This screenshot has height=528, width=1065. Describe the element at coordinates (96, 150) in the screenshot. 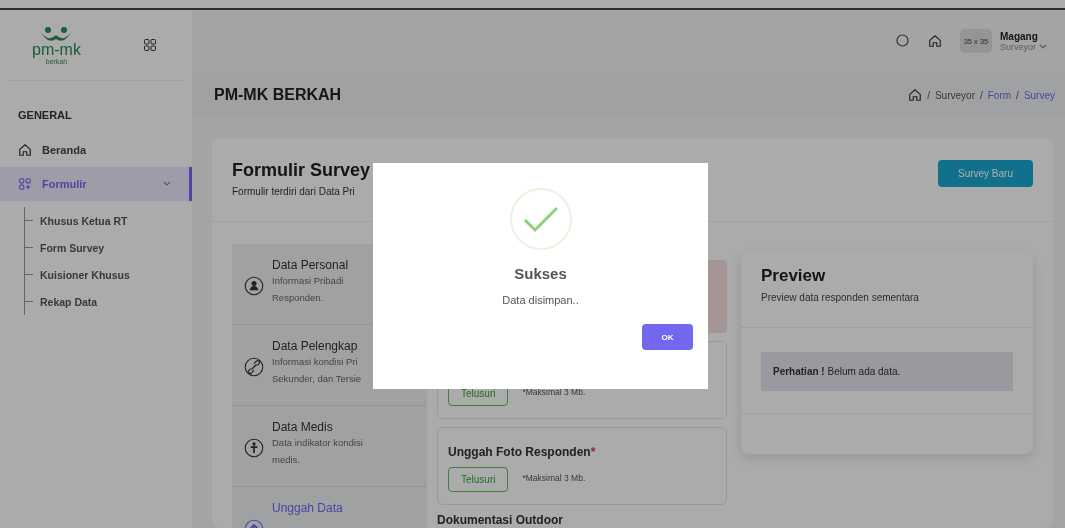

I see `sidebar-item: Beranda` at that location.